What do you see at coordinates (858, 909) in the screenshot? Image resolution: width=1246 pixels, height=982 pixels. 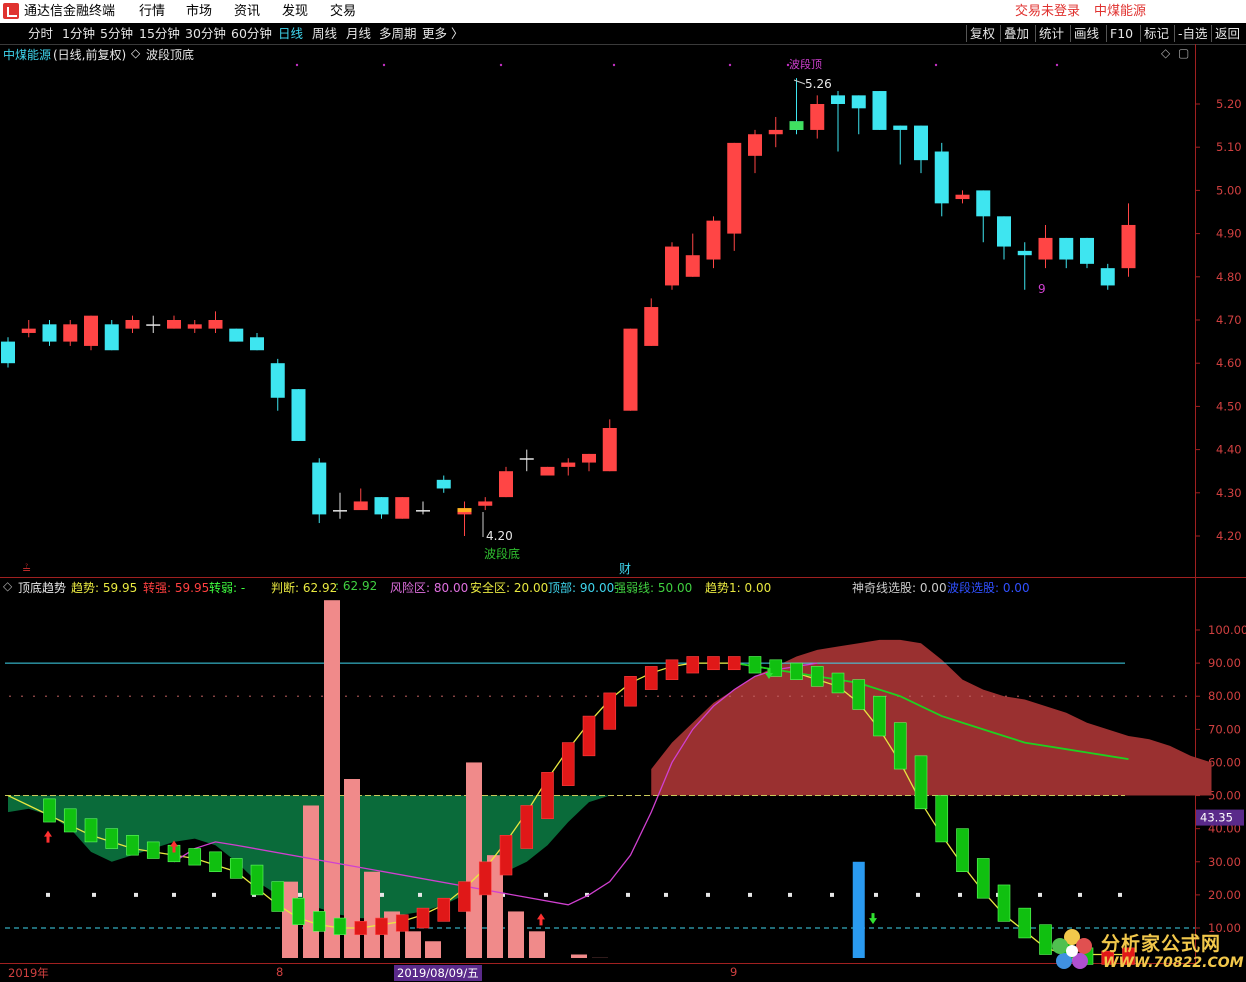 I see `blue-signal-bar` at bounding box center [858, 909].